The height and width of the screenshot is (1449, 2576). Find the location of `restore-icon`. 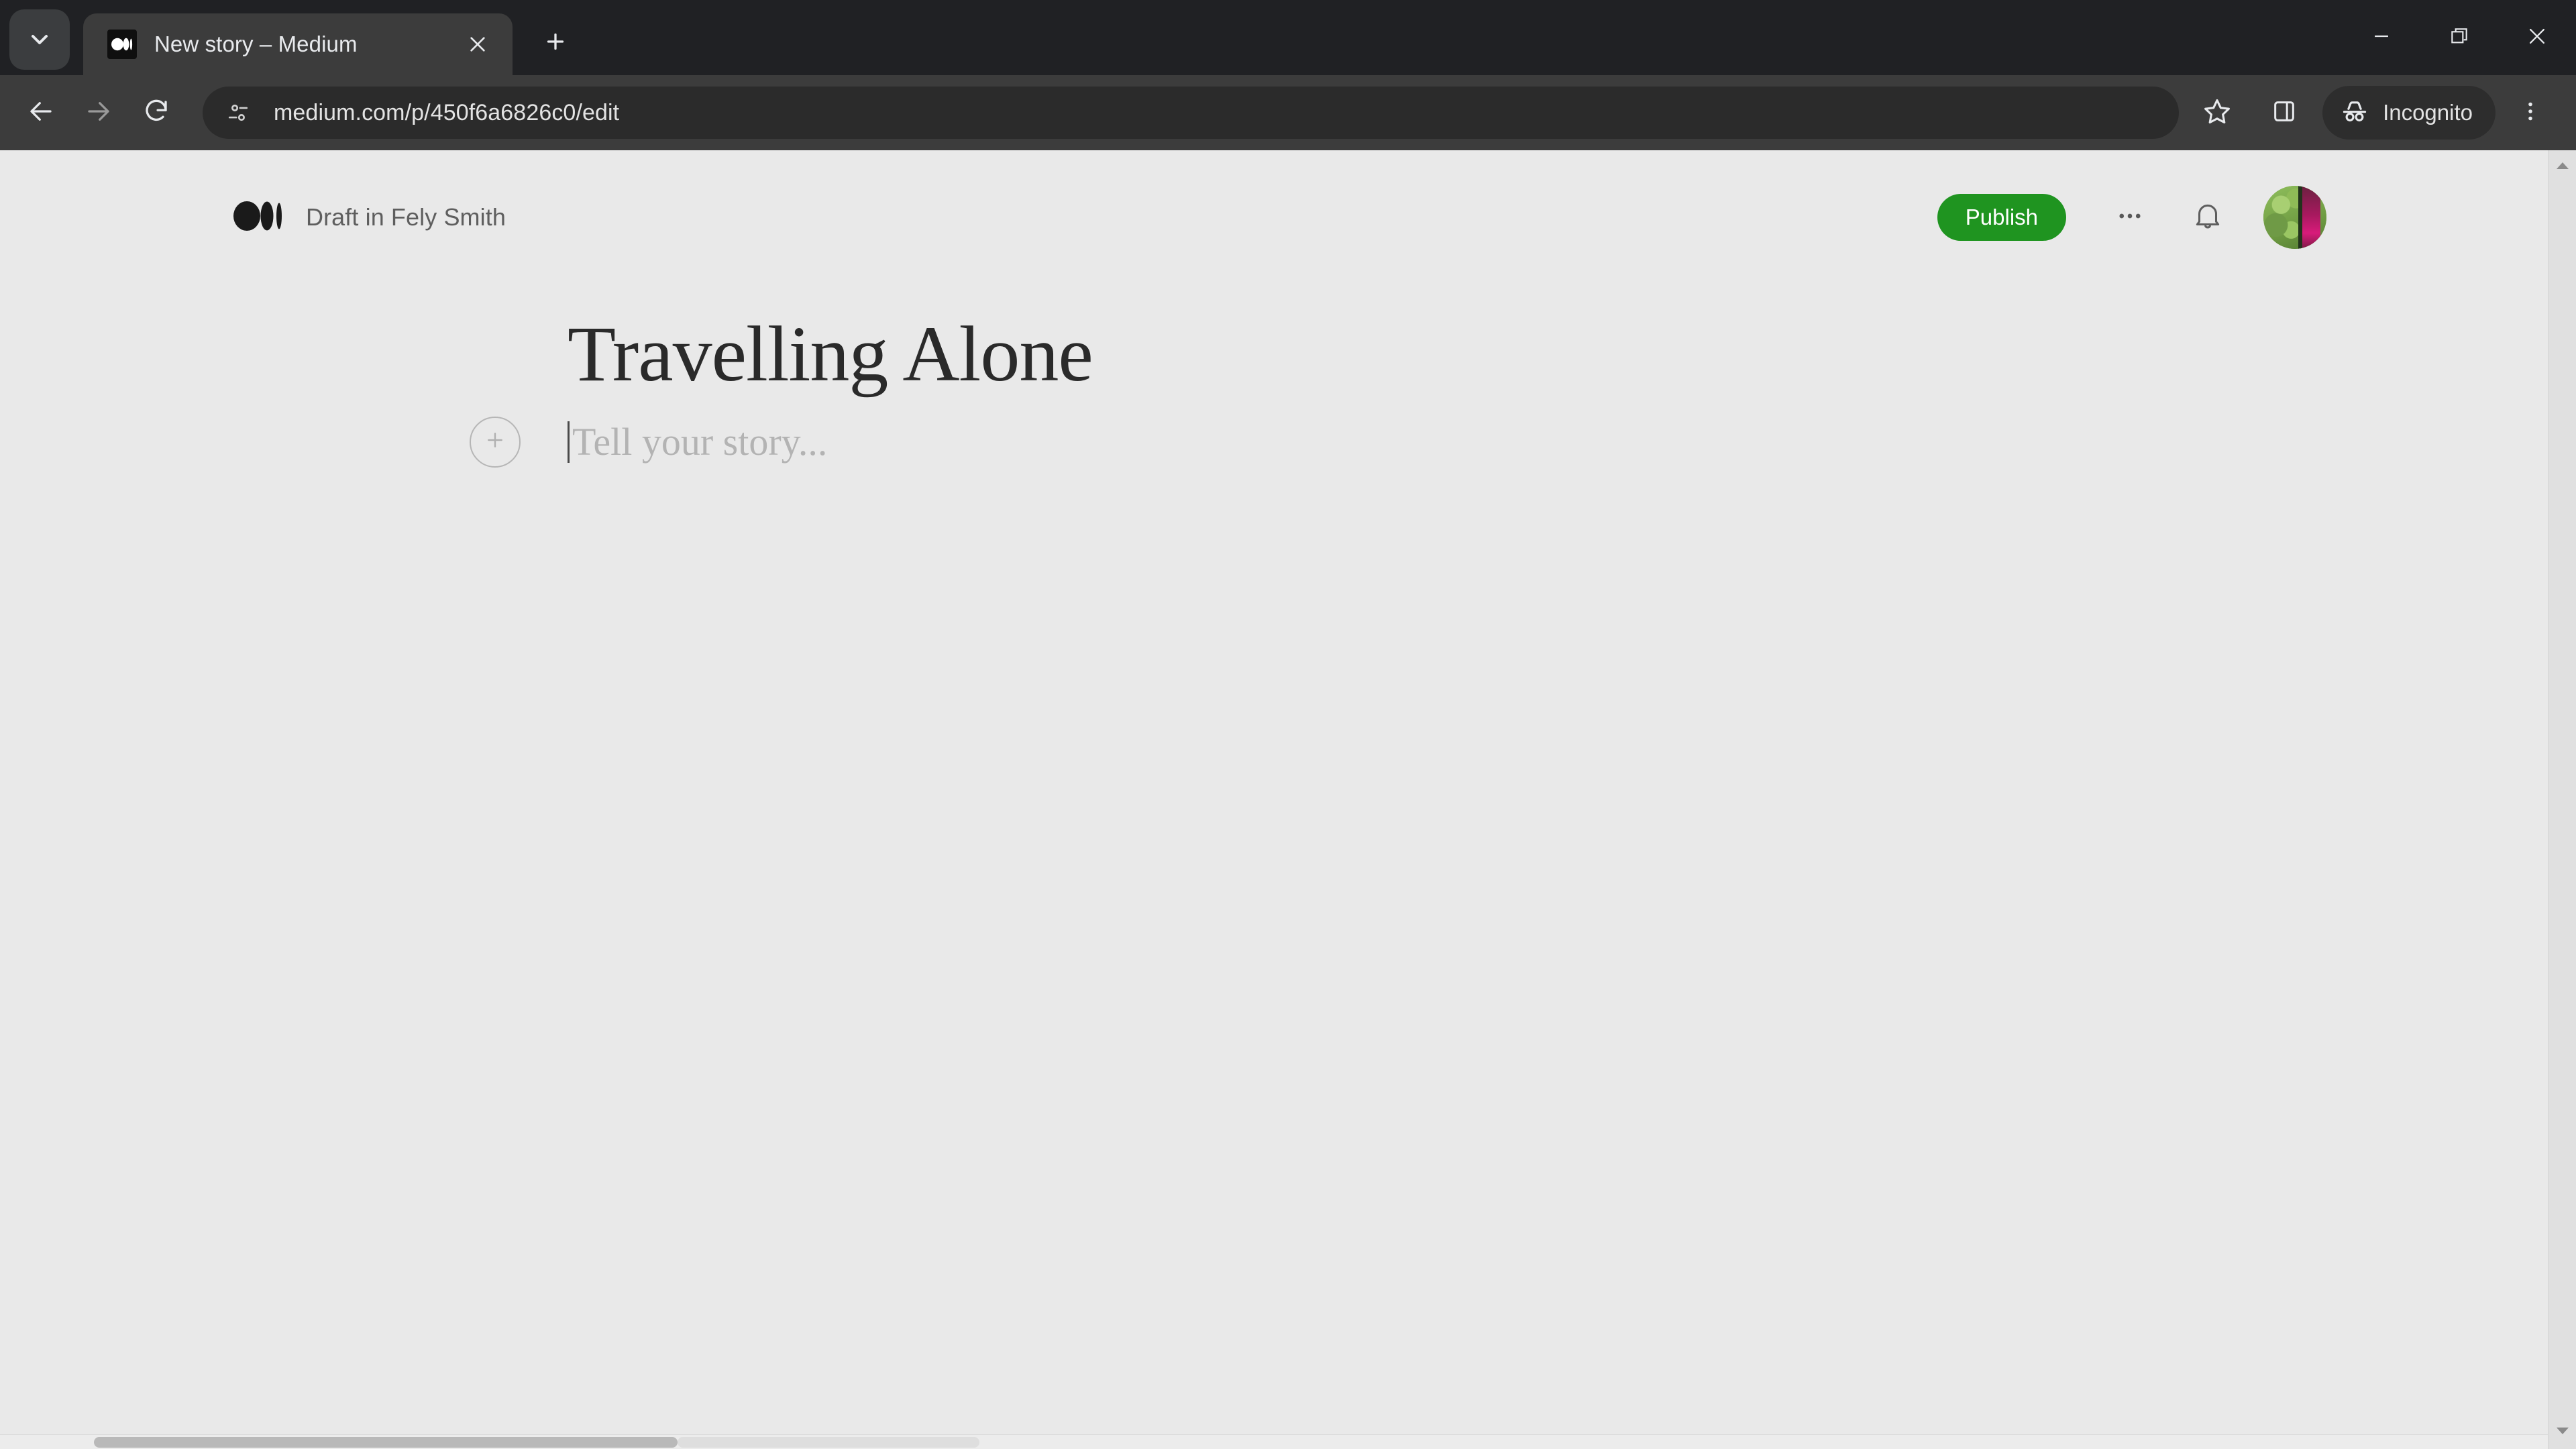

restore-icon is located at coordinates (2459, 37).